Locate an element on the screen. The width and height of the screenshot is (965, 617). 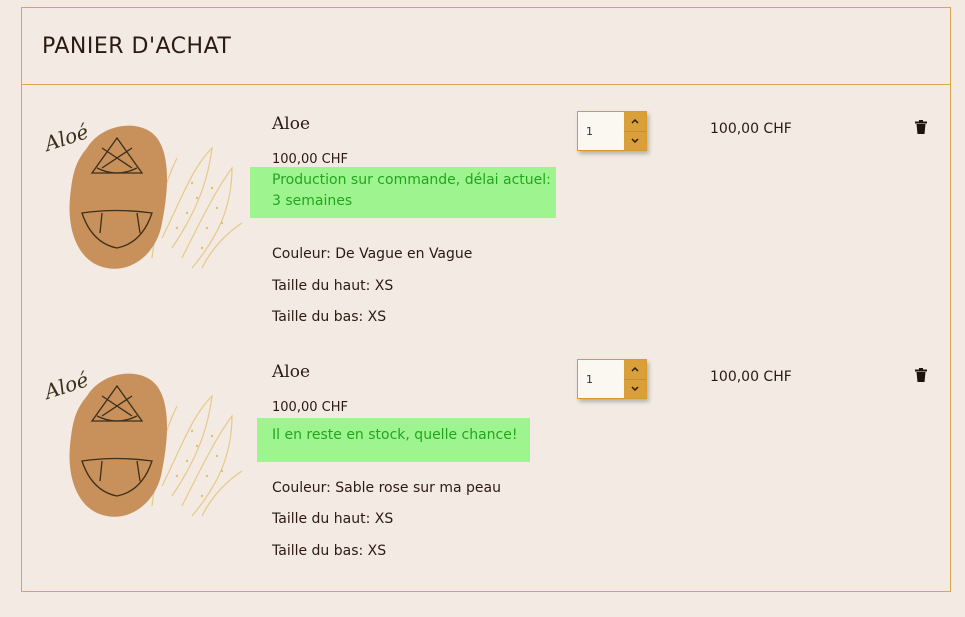
cart-title: PANIER D'ACHAT is located at coordinates (137, 46).